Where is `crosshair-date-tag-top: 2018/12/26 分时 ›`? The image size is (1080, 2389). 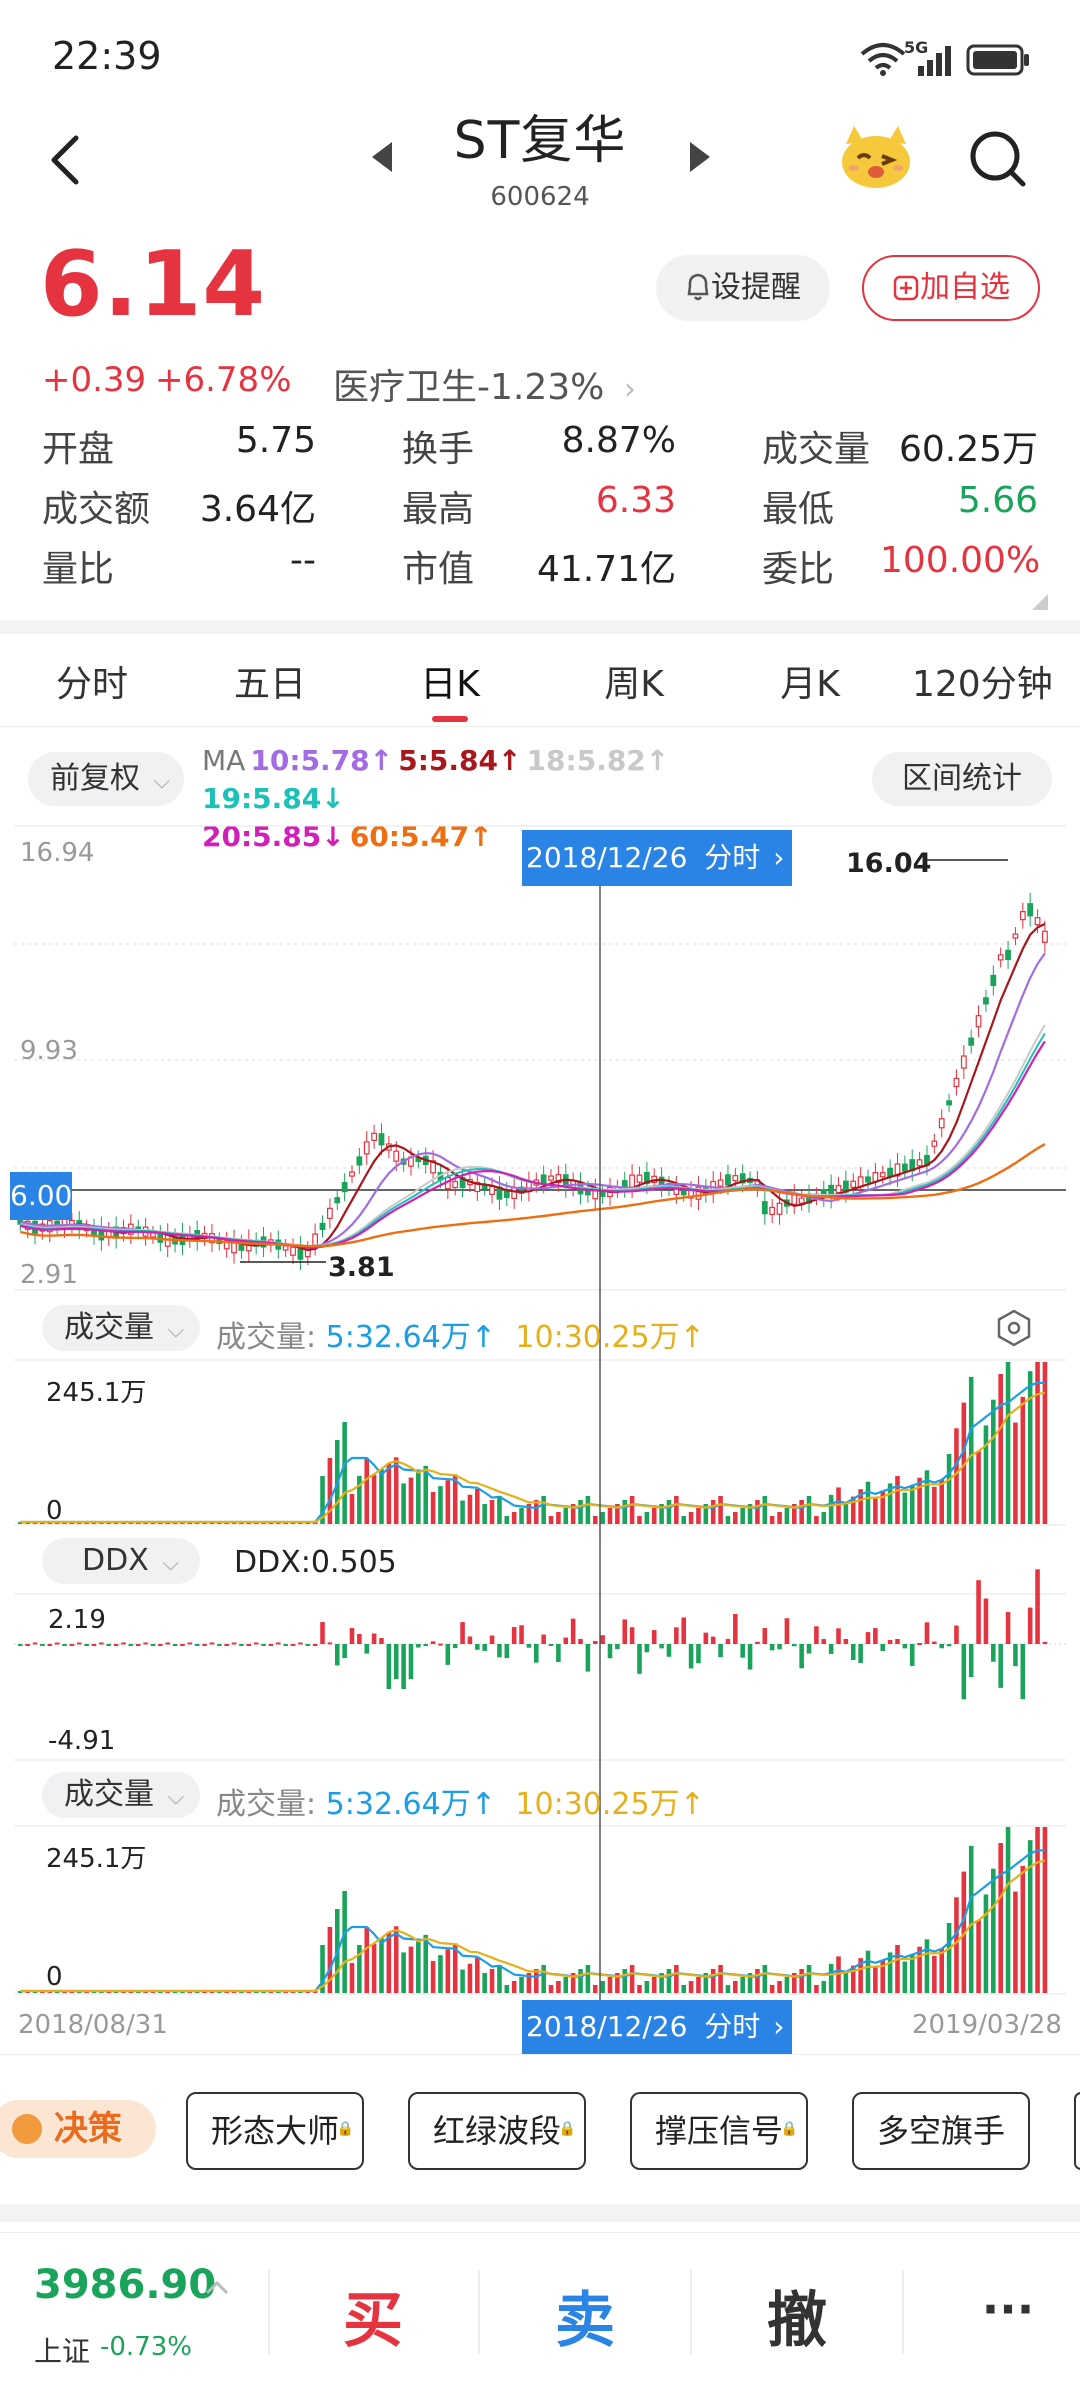 crosshair-date-tag-top: 2018/12/26 分时 › is located at coordinates (657, 858).